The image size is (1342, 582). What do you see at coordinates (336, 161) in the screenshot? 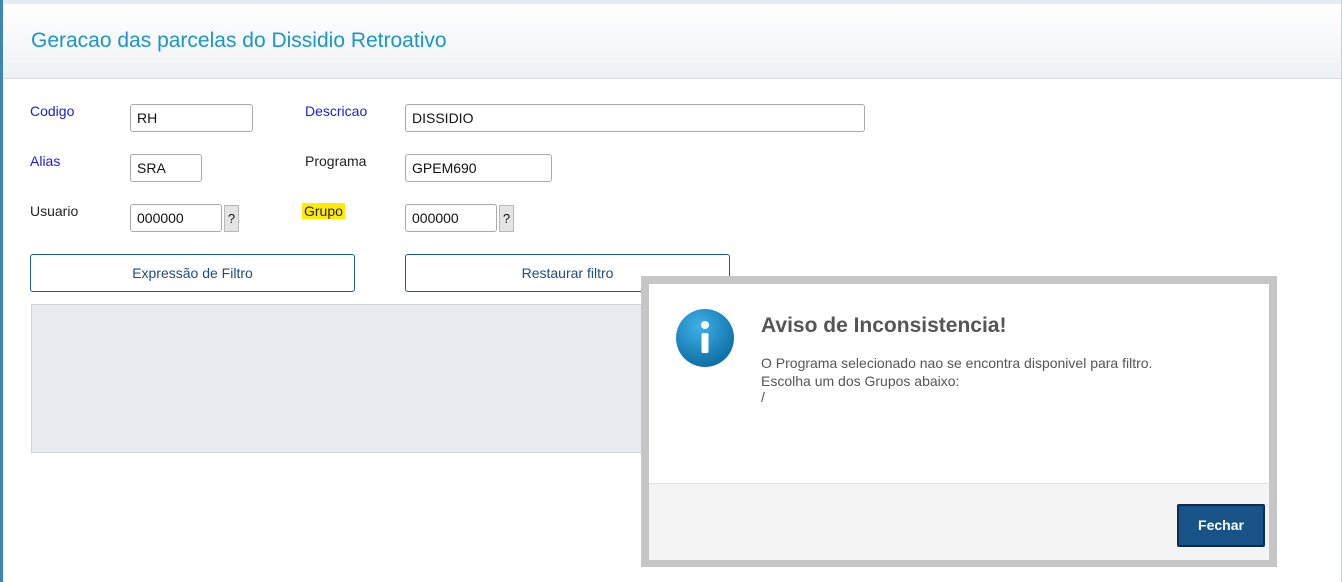
I see `programa-label: Programa` at bounding box center [336, 161].